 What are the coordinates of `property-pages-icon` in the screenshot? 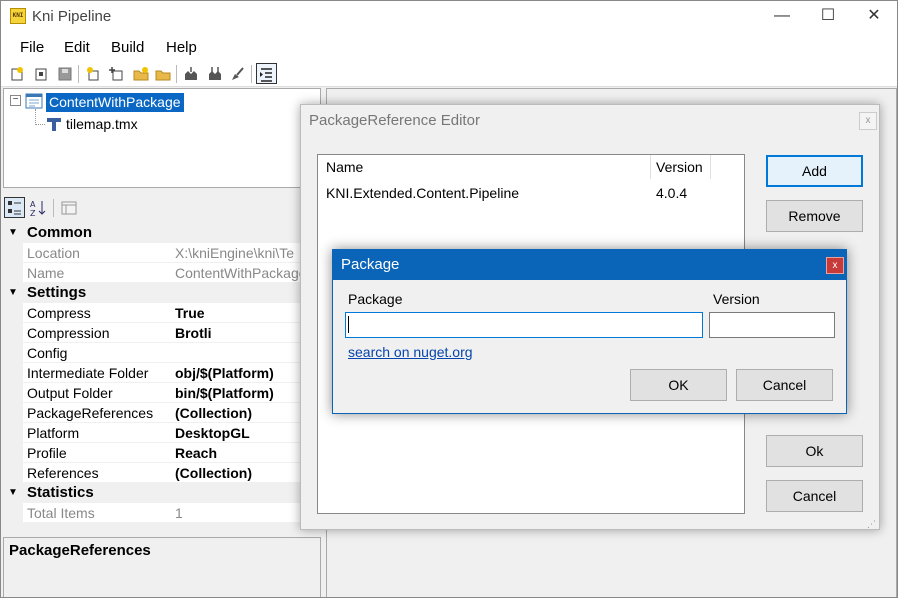 It's located at (69, 208).